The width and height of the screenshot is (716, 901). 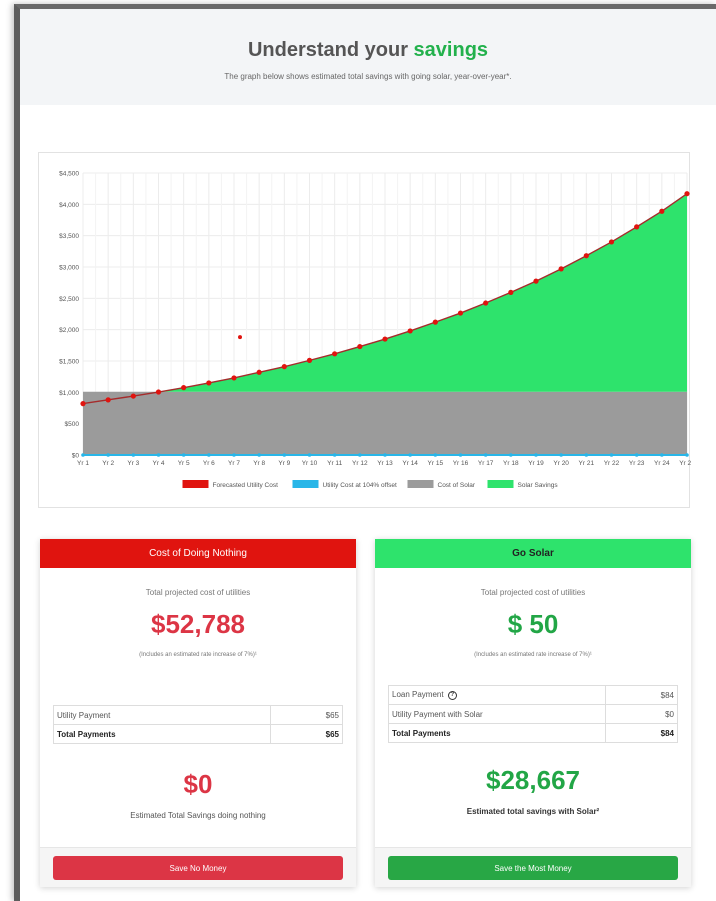 I want to click on y-tick-label: $3,000, so click(x=69, y=268).